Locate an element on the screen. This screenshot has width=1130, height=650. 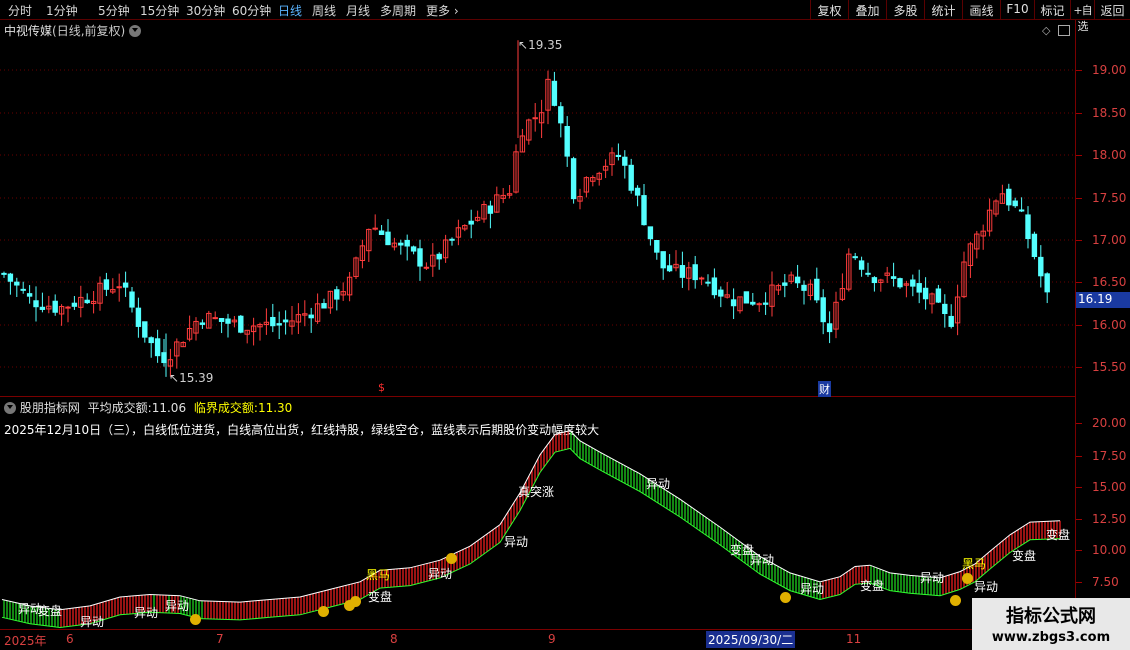
signal-label: 黑马 is located at coordinates (378, 575).